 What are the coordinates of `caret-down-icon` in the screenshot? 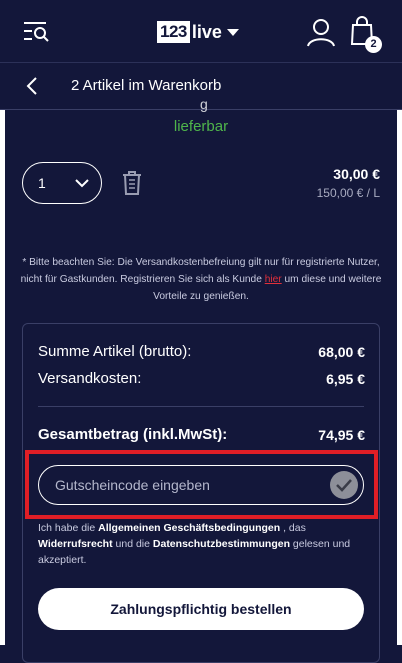 It's located at (232, 32).